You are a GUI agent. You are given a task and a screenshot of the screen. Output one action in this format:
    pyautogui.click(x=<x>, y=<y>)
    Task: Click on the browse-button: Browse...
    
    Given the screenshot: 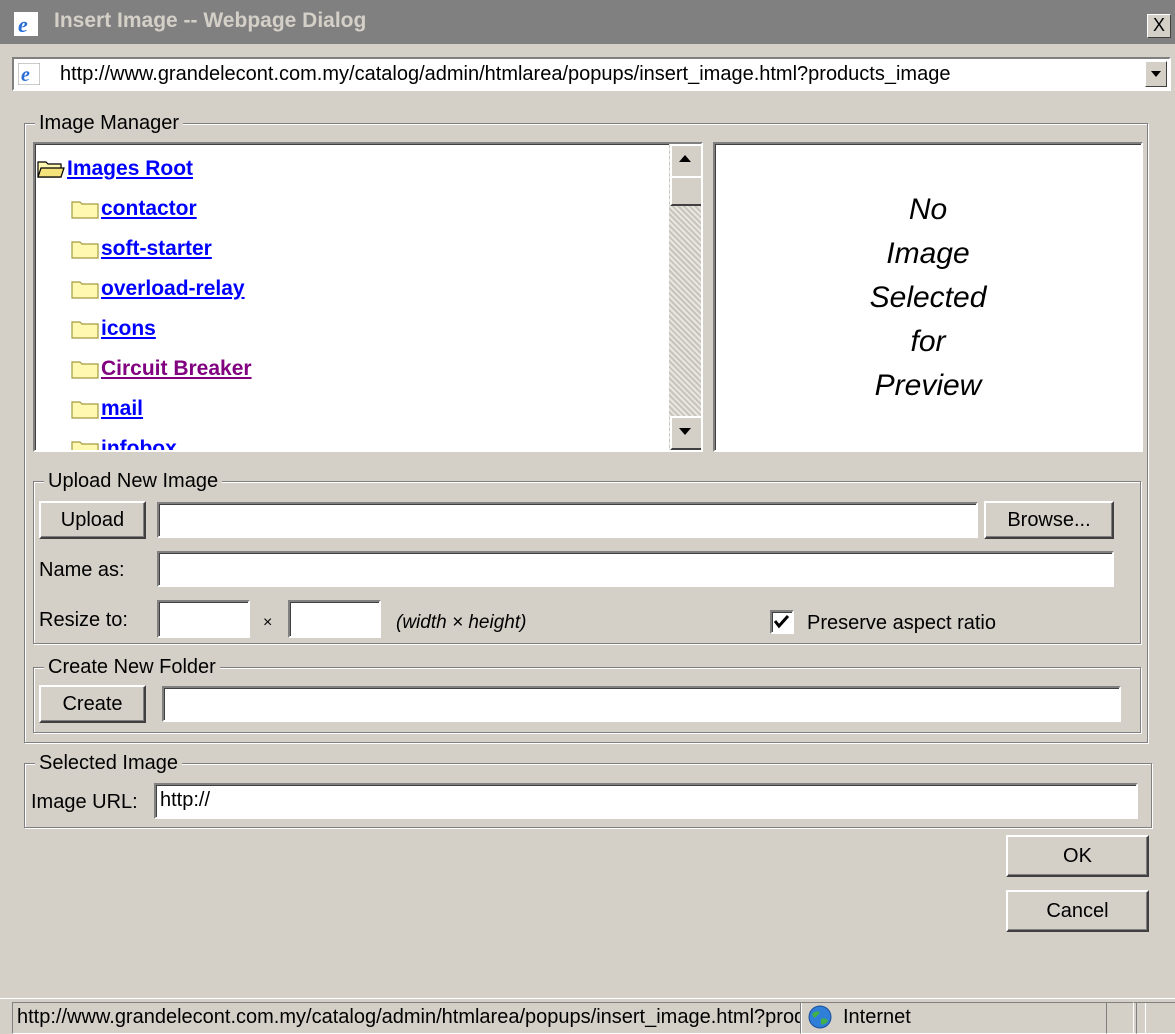 What is the action you would take?
    pyautogui.click(x=1049, y=520)
    